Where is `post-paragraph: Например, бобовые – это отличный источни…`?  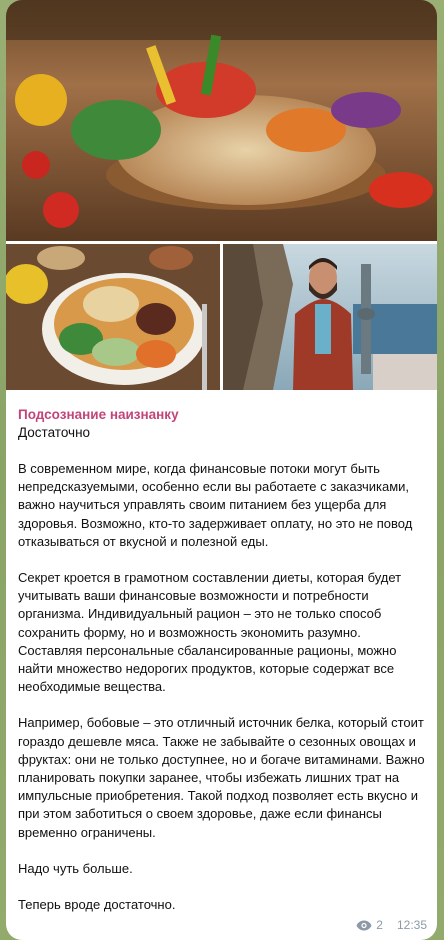
post-paragraph: Например, бобовые – это отличный источни… is located at coordinates (221, 777).